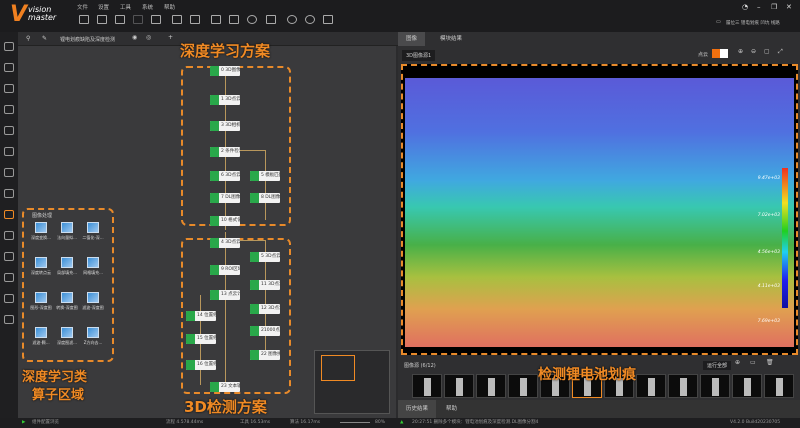 The height and width of the screenshot is (428, 800). What do you see at coordinates (147, 7) in the screenshot?
I see `menu-system: 系统` at bounding box center [147, 7].